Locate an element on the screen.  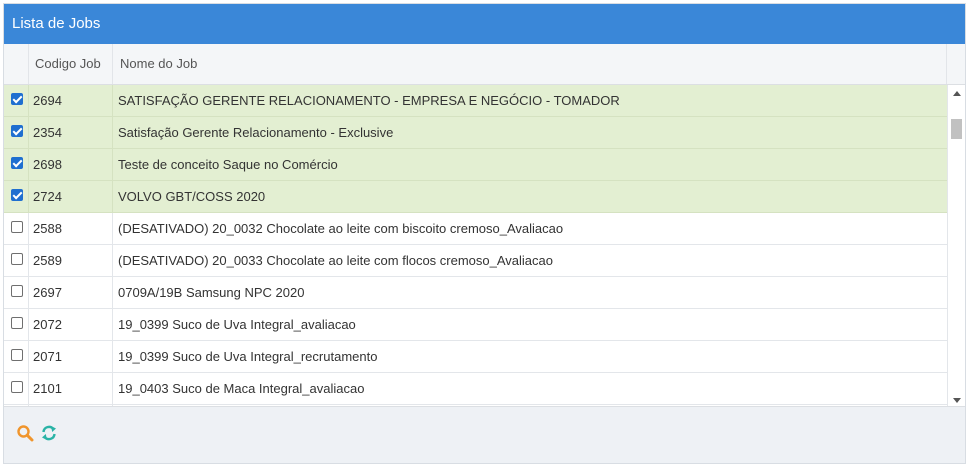
job-code-cell: 2694 is located at coordinates (71, 100).